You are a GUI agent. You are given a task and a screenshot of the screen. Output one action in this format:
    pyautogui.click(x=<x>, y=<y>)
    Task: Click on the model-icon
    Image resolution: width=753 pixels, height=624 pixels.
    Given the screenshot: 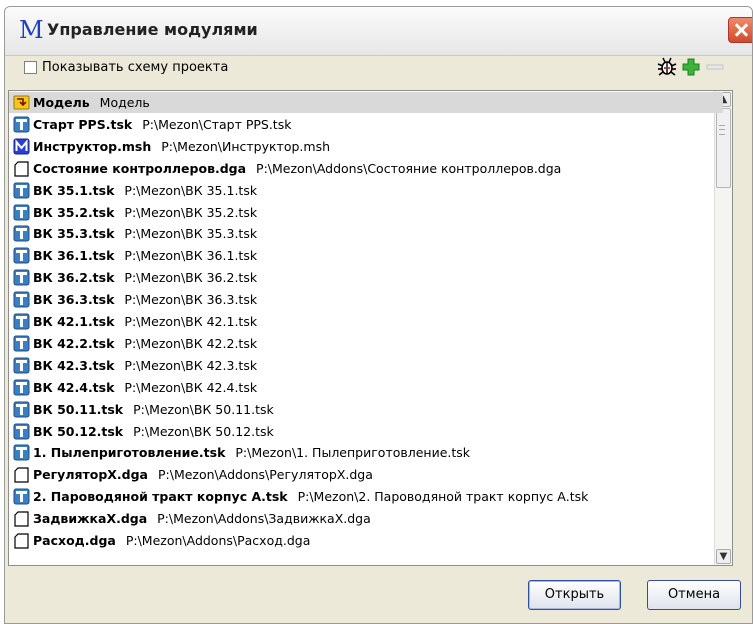 What is the action you would take?
    pyautogui.click(x=21, y=102)
    